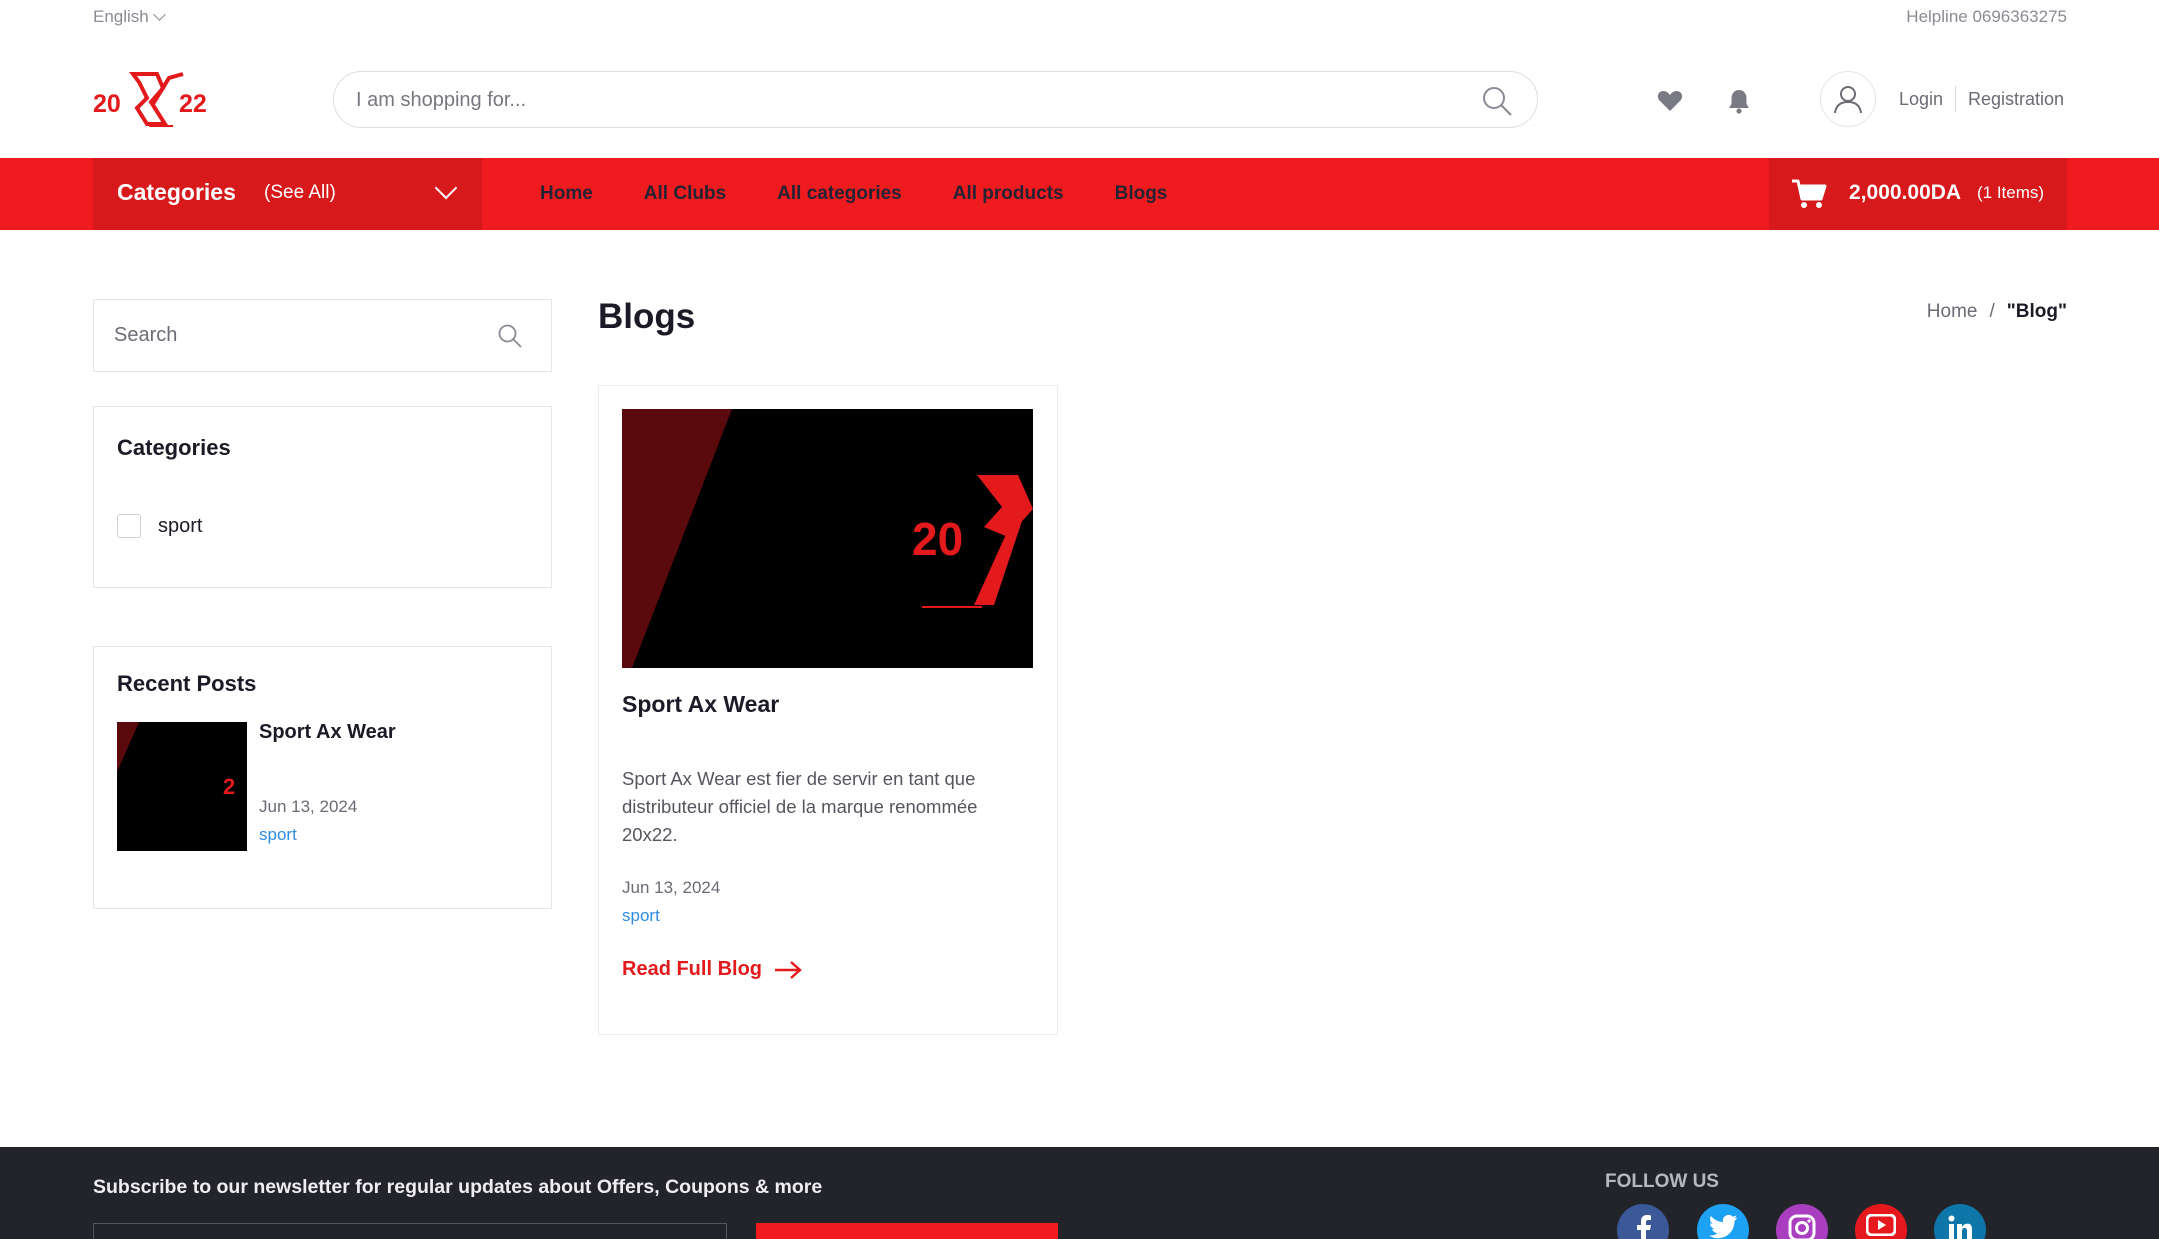 This screenshot has width=2159, height=1239. What do you see at coordinates (1662, 1181) in the screenshot?
I see `follow-us-heading: FOLLOW US` at bounding box center [1662, 1181].